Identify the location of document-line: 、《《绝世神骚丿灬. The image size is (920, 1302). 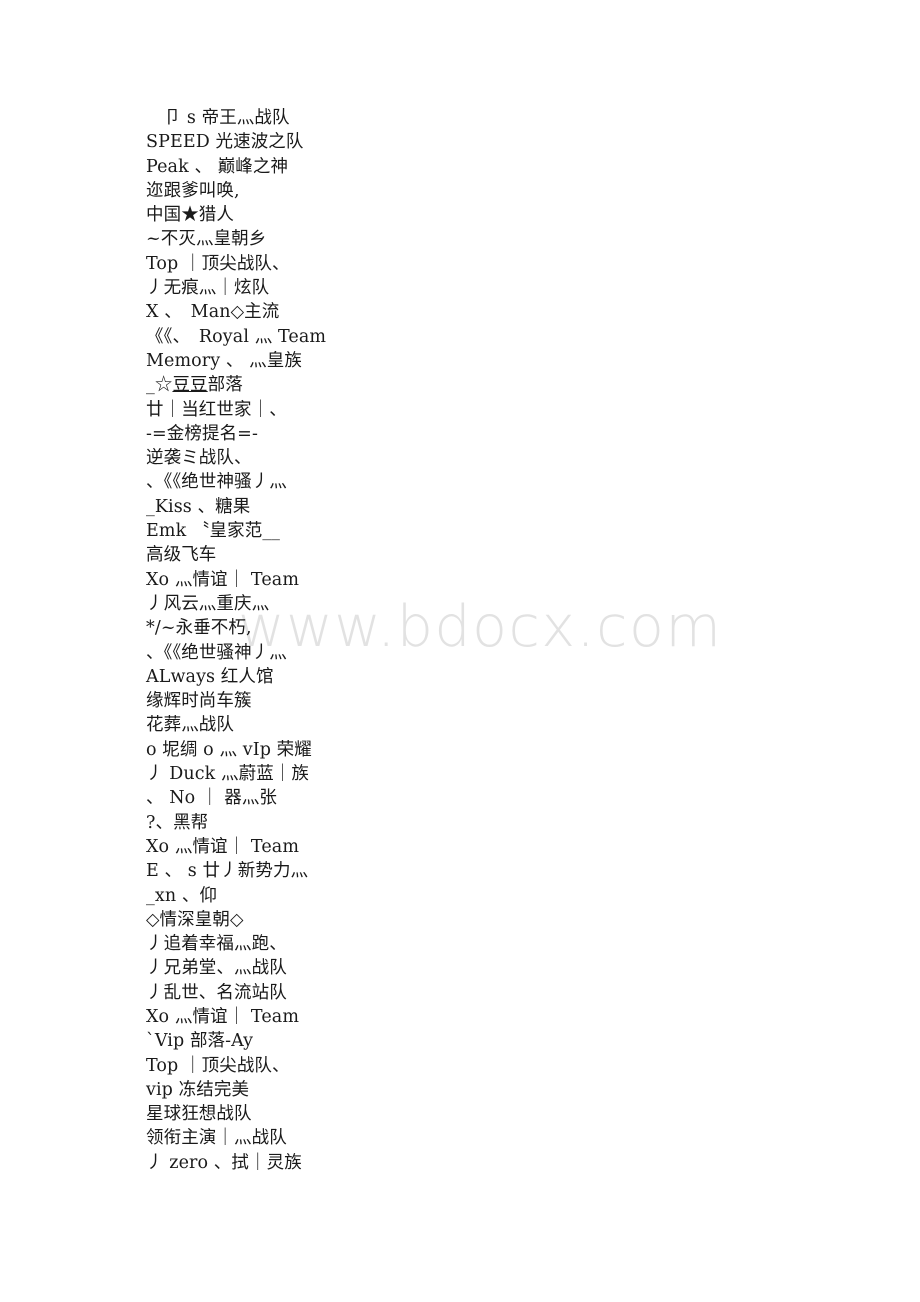
(216, 482).